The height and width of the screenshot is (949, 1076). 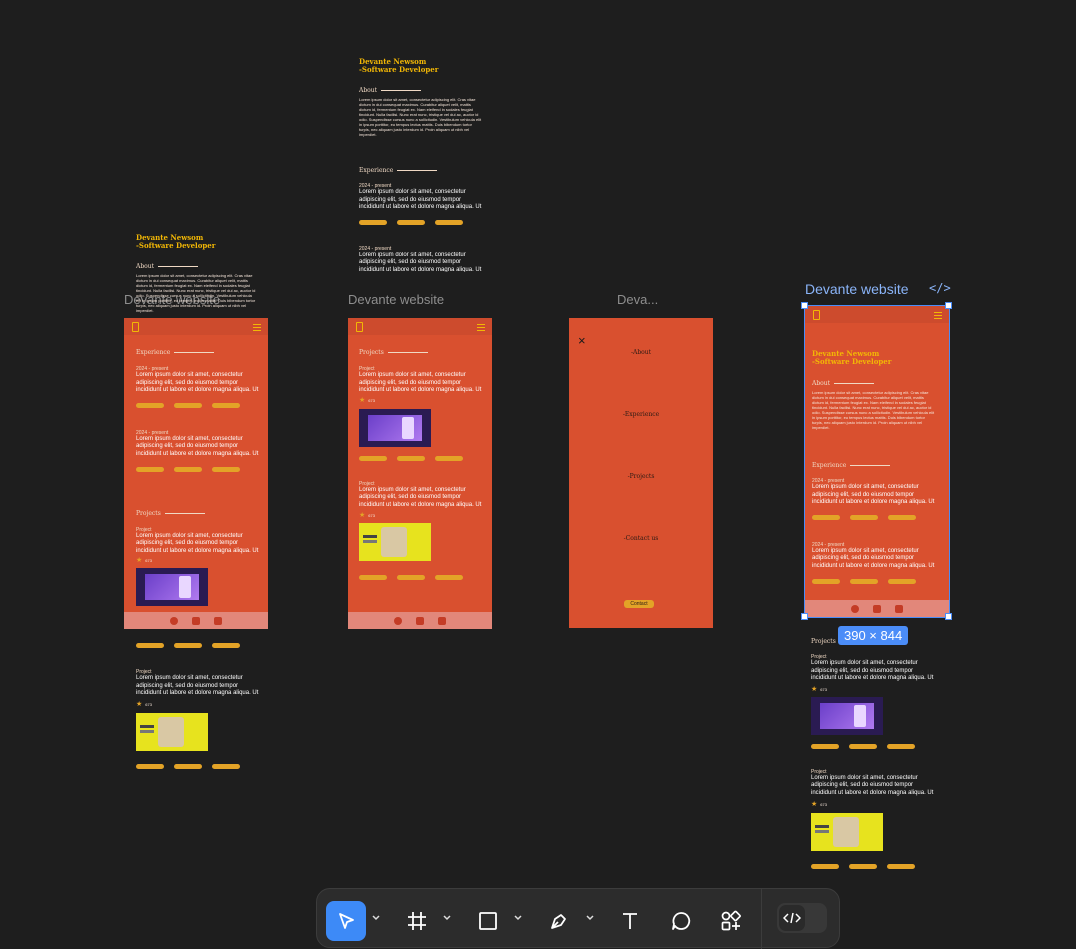 I want to click on comment-tool, so click(x=681, y=921).